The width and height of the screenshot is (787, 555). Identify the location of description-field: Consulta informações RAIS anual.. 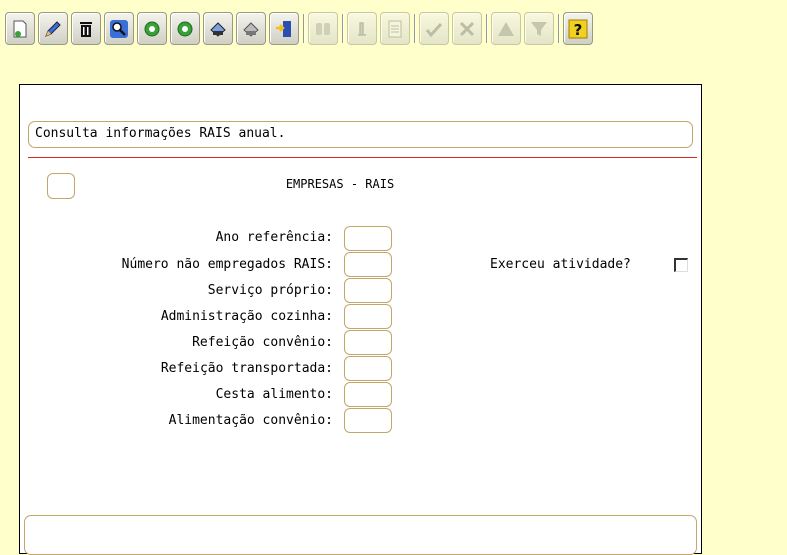
(360, 134).